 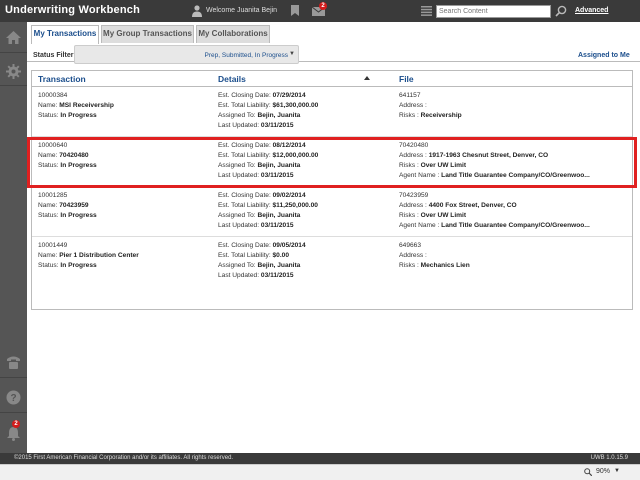 What do you see at coordinates (410, 95) in the screenshot?
I see `file-number: 641157` at bounding box center [410, 95].